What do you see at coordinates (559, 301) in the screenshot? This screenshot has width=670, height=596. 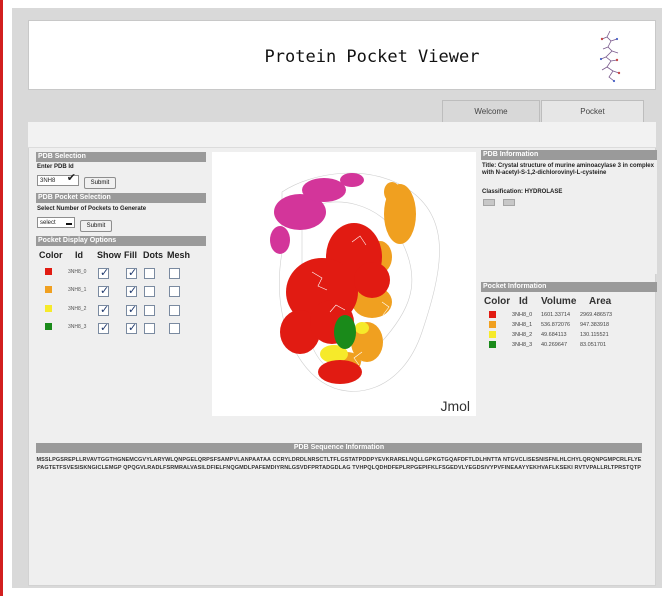 I see `pocket-col-volume: Volume` at bounding box center [559, 301].